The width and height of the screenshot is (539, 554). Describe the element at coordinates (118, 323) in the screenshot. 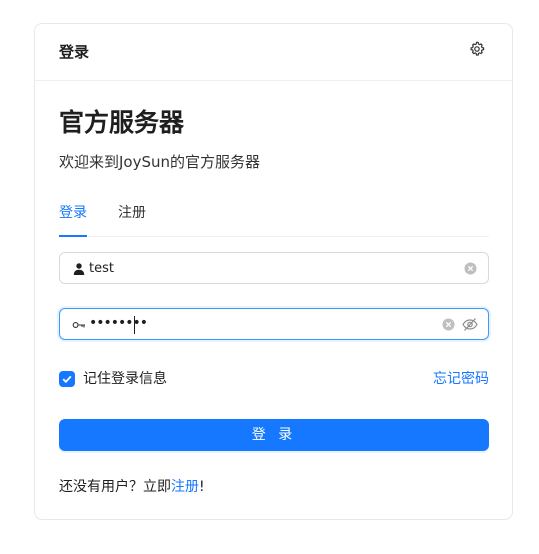

I see `password-value: ••••••••` at that location.